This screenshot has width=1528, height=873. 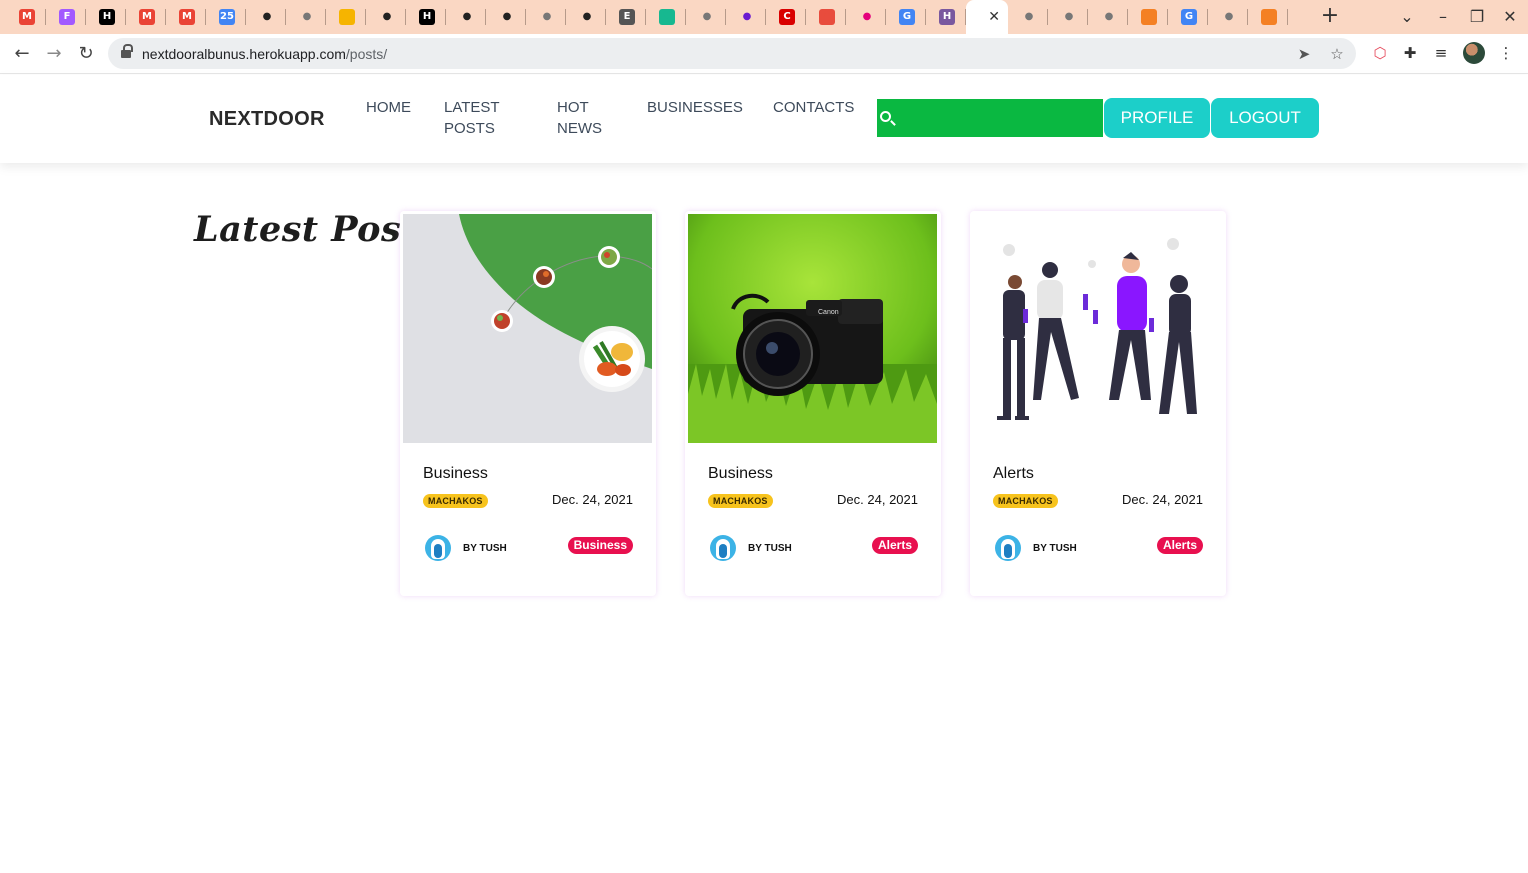 What do you see at coordinates (1013, 474) in the screenshot?
I see `post-category: Alerts` at bounding box center [1013, 474].